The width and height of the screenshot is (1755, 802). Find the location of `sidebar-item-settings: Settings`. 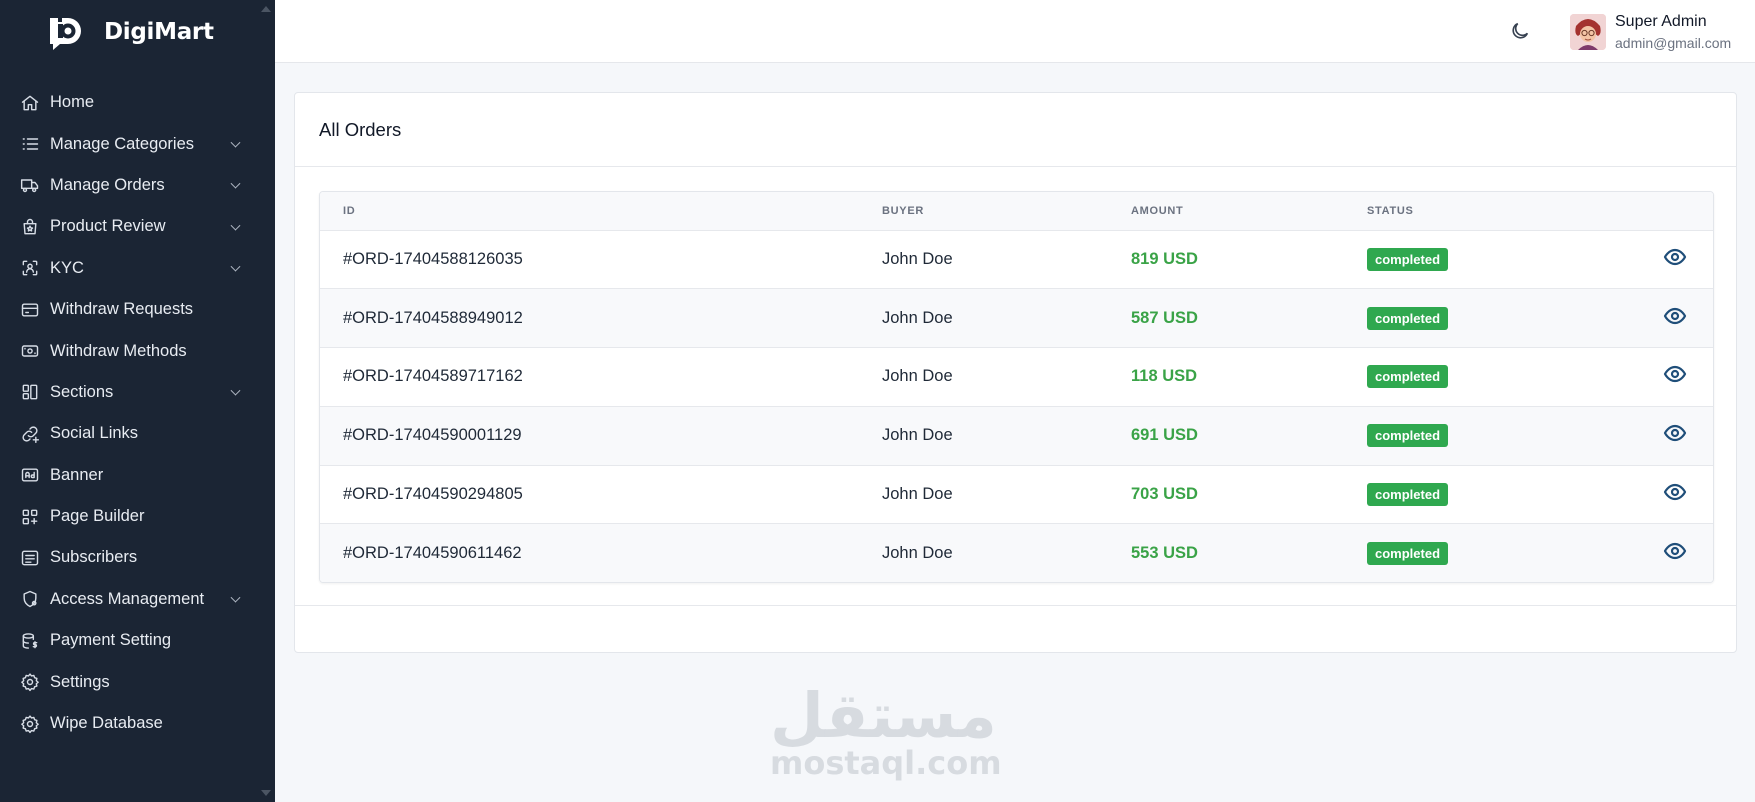

sidebar-item-settings: Settings is located at coordinates (137, 681).